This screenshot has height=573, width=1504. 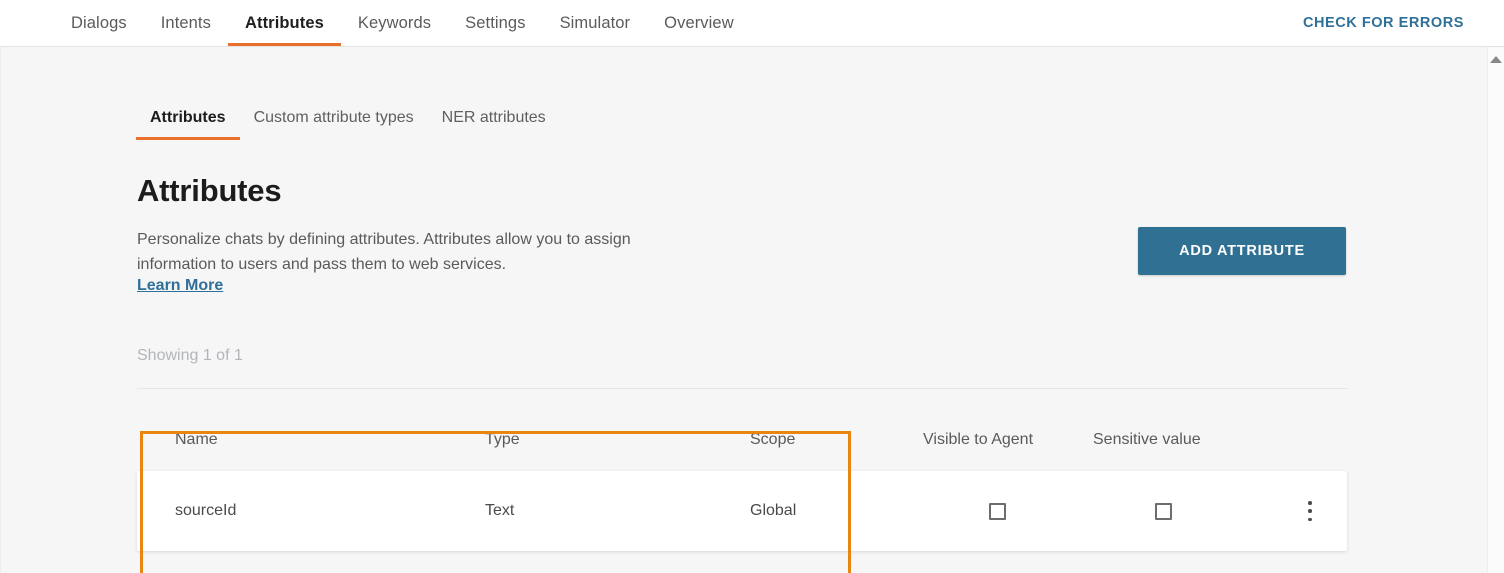 What do you see at coordinates (99, 23) in the screenshot?
I see `tab-dialogs: Dialogs` at bounding box center [99, 23].